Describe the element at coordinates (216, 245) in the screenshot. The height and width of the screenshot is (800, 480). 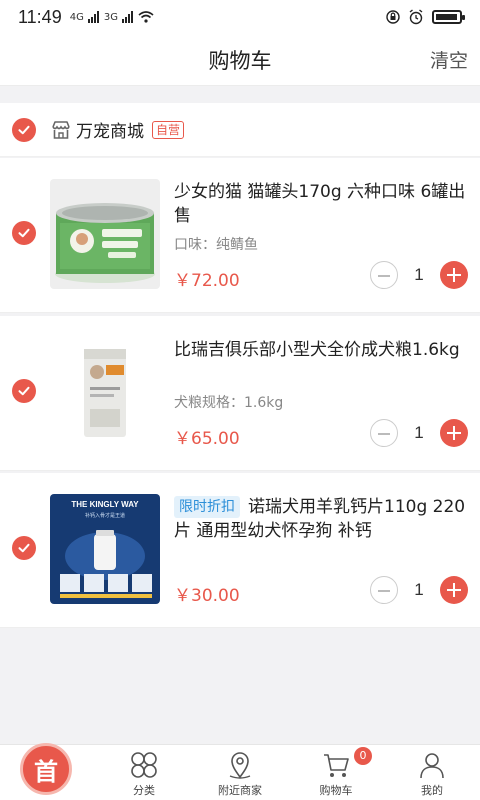
I see `product-spec: 口味：纯鲭鱼` at that location.